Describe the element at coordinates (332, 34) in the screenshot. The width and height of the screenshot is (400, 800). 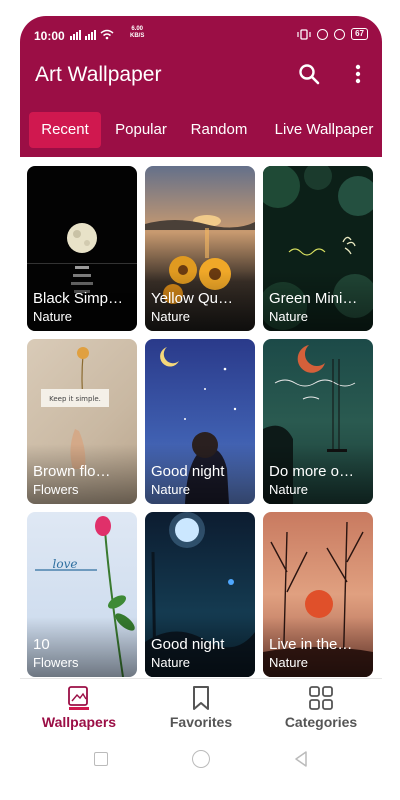
I see `status-icons: 67` at that location.